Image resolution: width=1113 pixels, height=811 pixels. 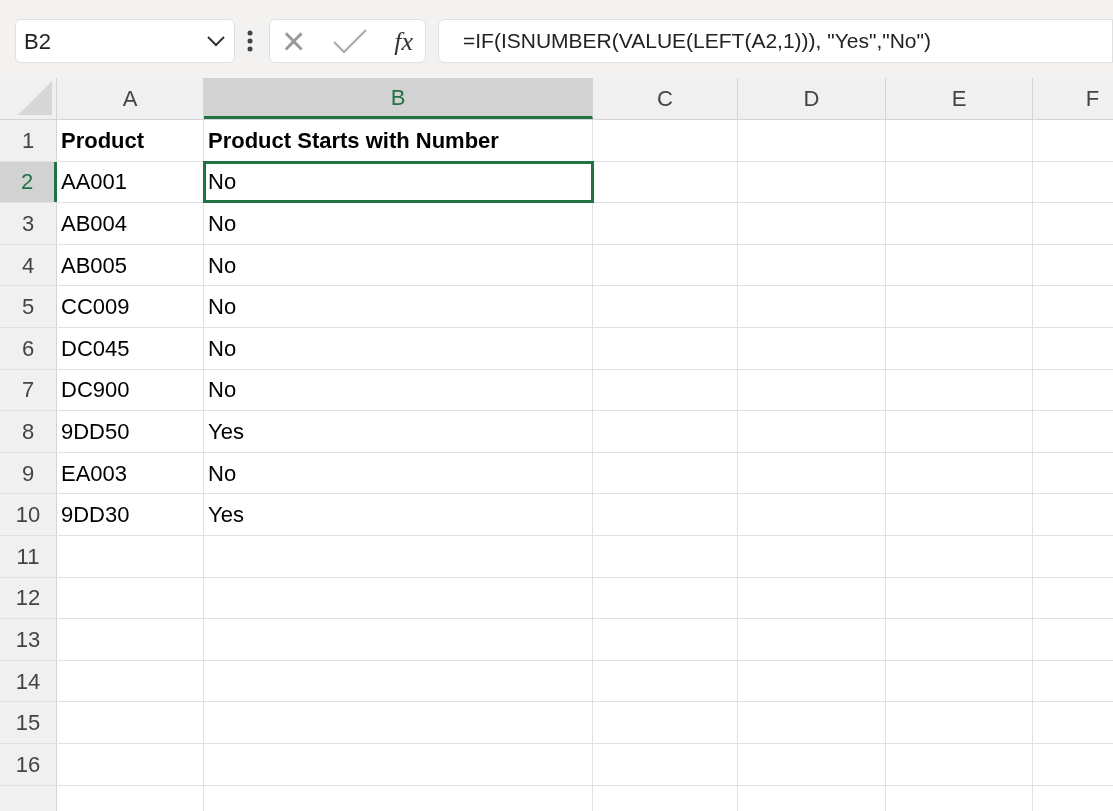 What do you see at coordinates (130, 223) in the screenshot?
I see `table-cell: AB004` at bounding box center [130, 223].